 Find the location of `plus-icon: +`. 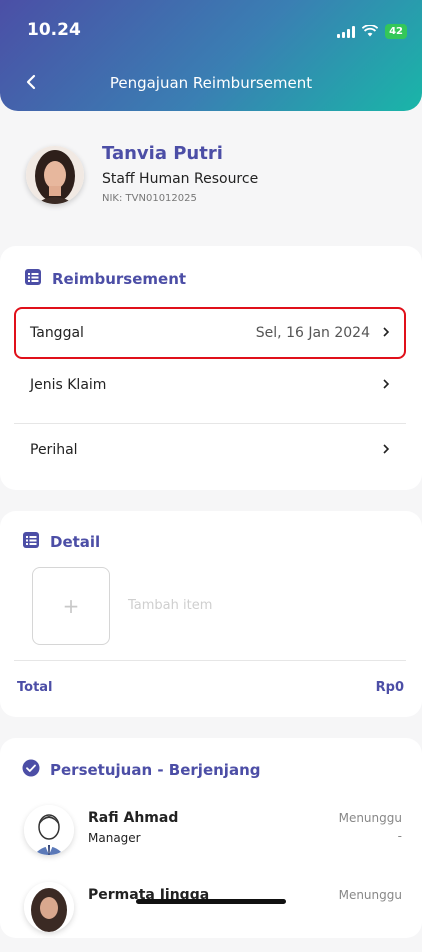

plus-icon: + is located at coordinates (71, 606).